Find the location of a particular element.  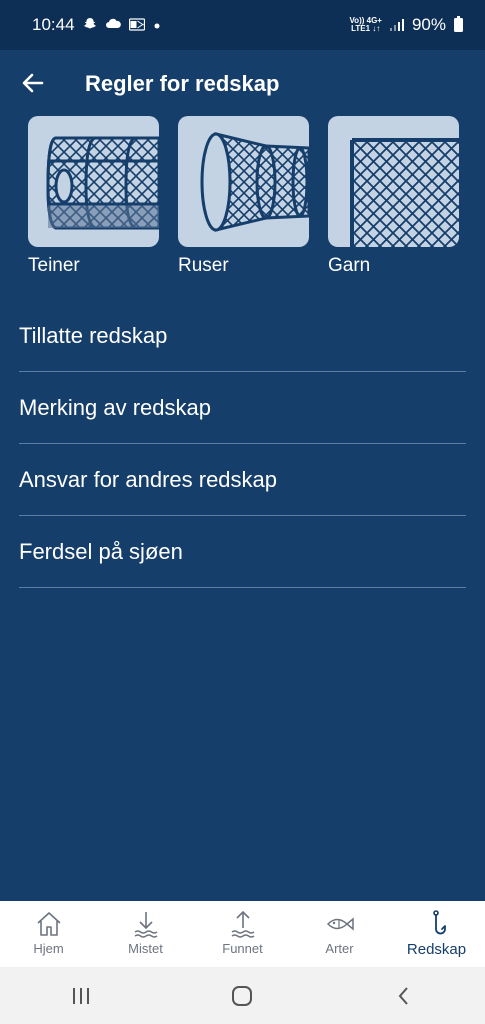

home-button is located at coordinates (242, 996).